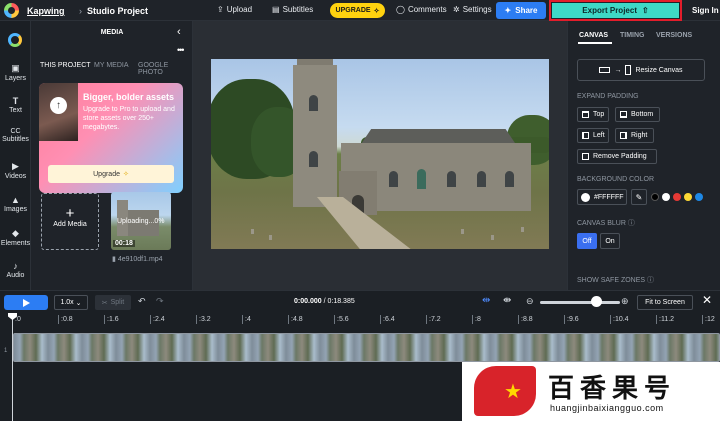  I want to click on project-title: Studio Project, so click(117, 11).